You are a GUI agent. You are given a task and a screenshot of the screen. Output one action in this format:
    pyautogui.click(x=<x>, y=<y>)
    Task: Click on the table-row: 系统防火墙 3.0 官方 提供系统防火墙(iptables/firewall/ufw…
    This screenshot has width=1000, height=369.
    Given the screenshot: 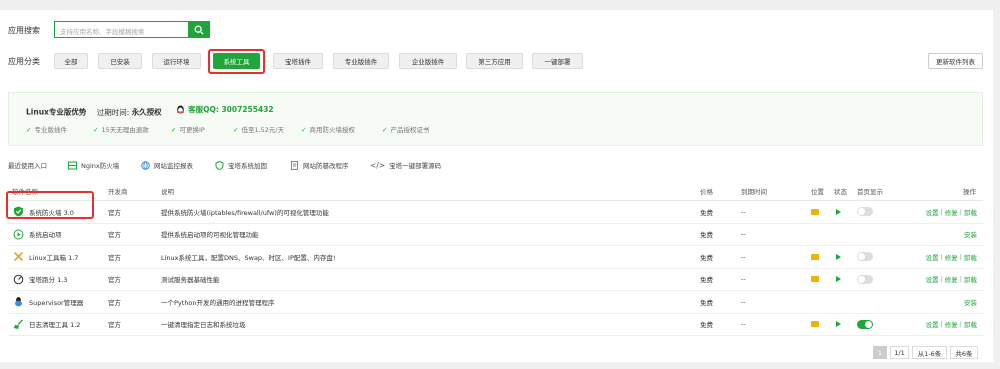 What is the action you would take?
    pyautogui.click(x=495, y=212)
    